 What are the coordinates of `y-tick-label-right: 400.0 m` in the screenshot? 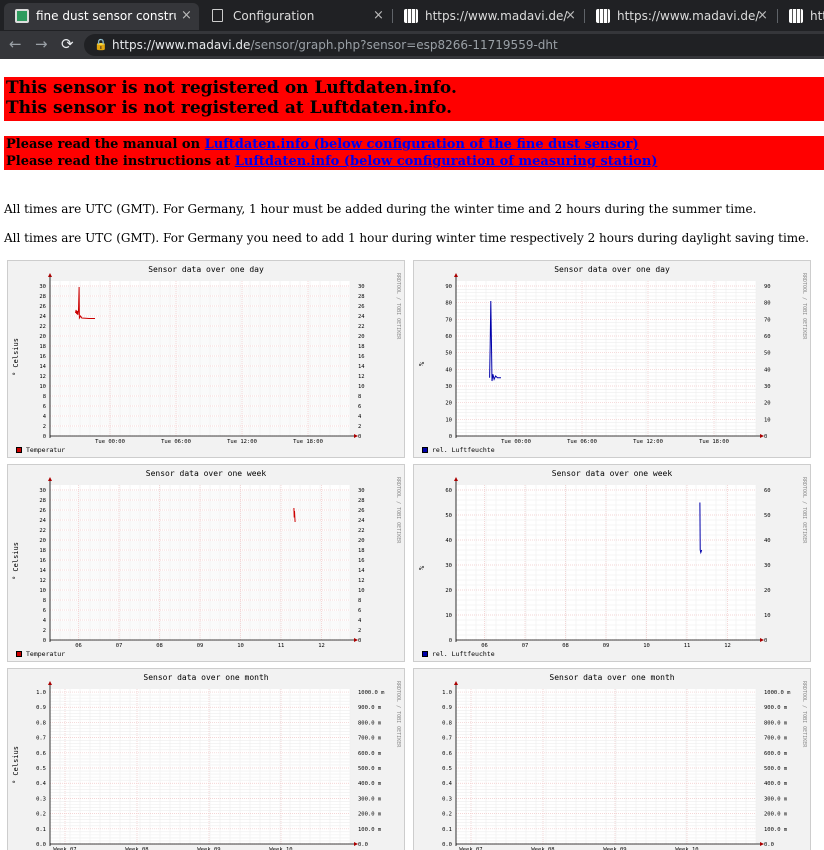 It's located at (776, 784).